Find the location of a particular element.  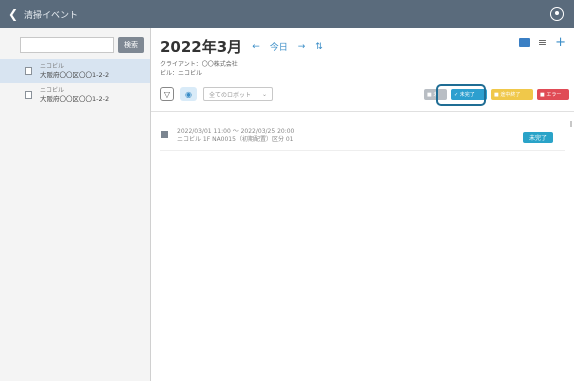

robot-select: 全てのロボット ⌄ is located at coordinates (238, 94).